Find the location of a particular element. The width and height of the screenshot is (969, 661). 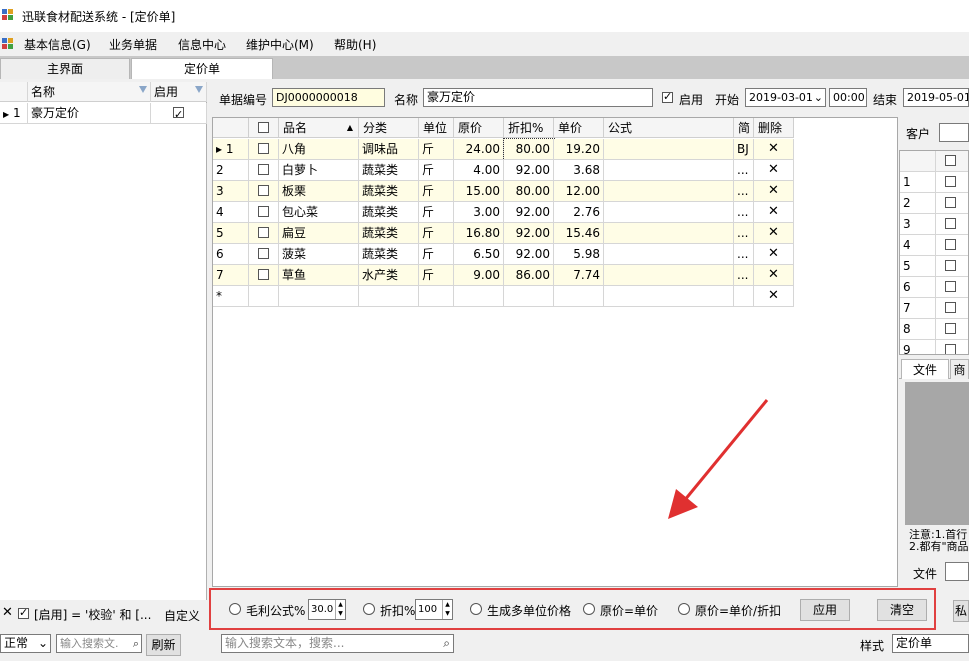

item-orig-price: 4.00 is located at coordinates (479, 170).